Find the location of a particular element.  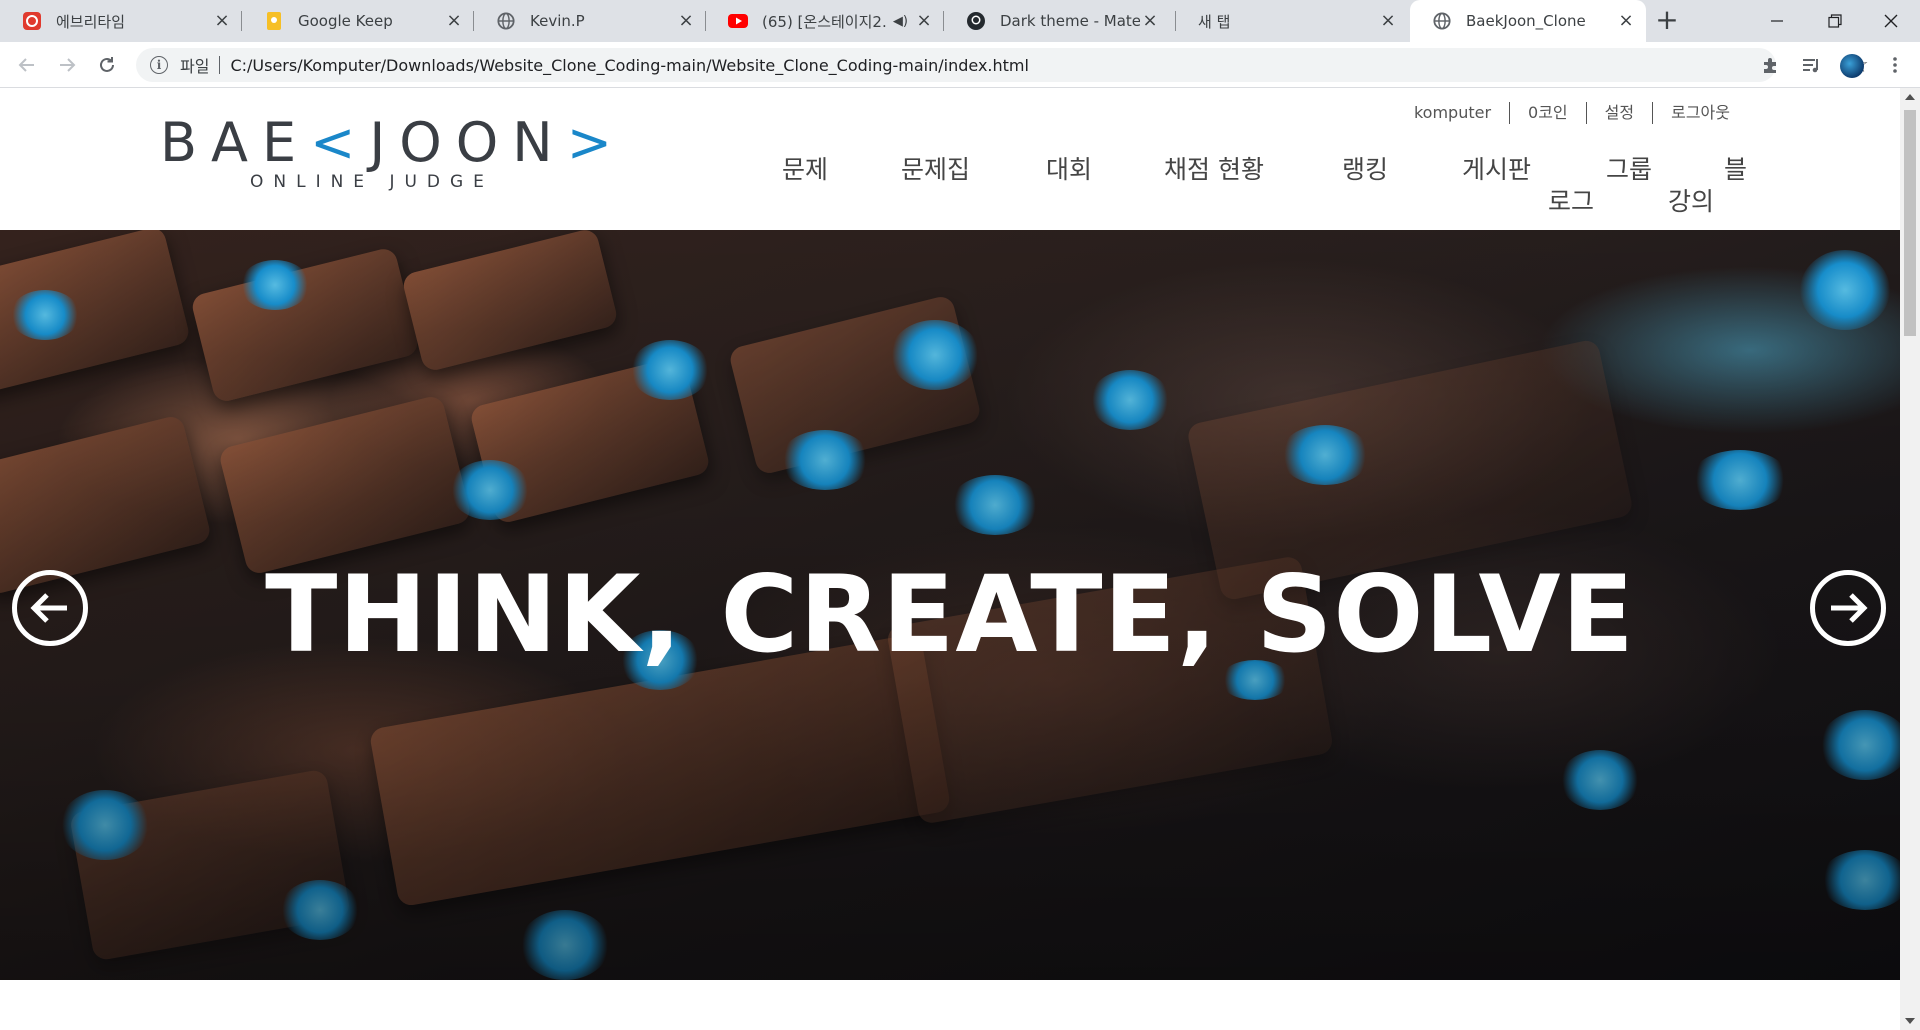

browser-tab: Google Keep × is located at coordinates (358, 21).